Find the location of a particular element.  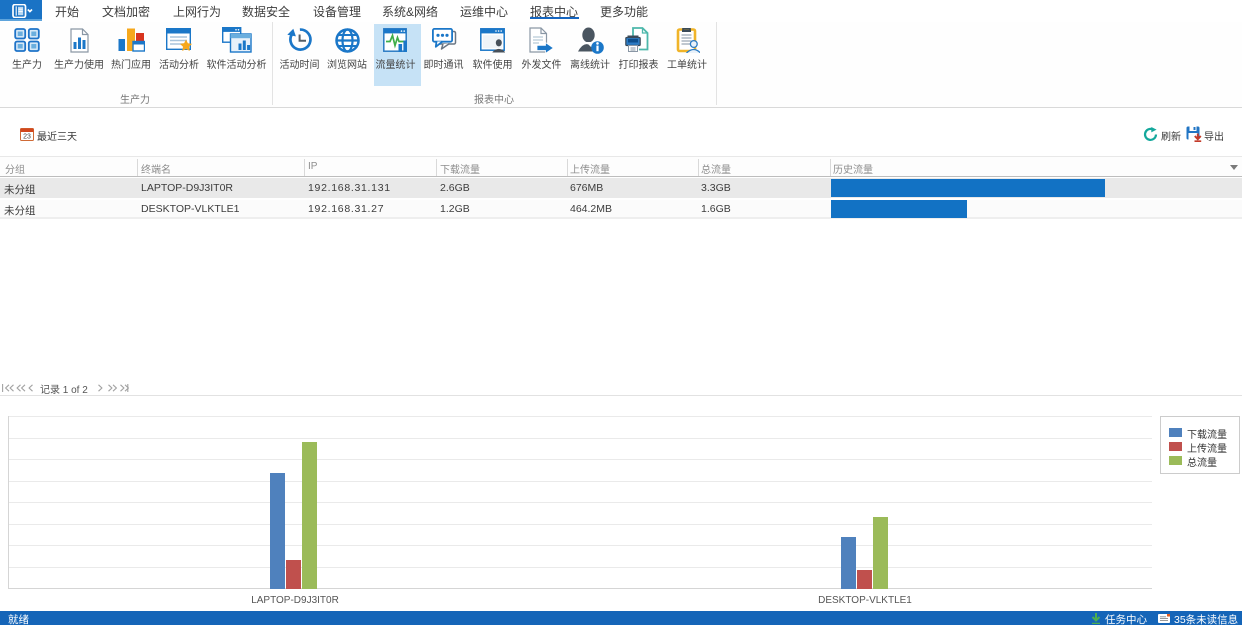

svg-text: 23 is located at coordinates (27, 137).